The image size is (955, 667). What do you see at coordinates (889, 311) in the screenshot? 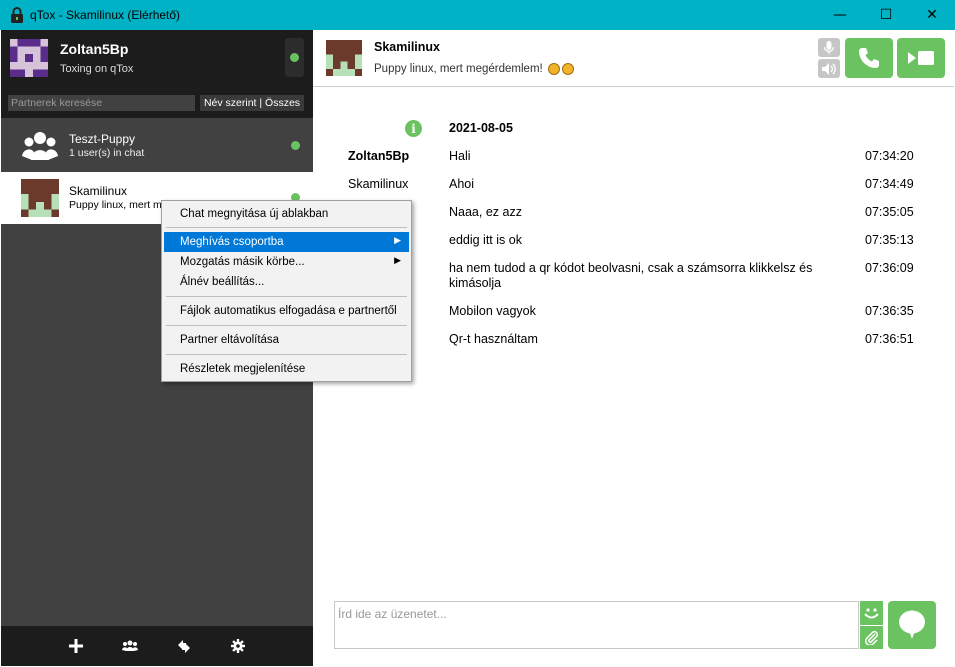
I see `message-time: 07:36:35` at bounding box center [889, 311].